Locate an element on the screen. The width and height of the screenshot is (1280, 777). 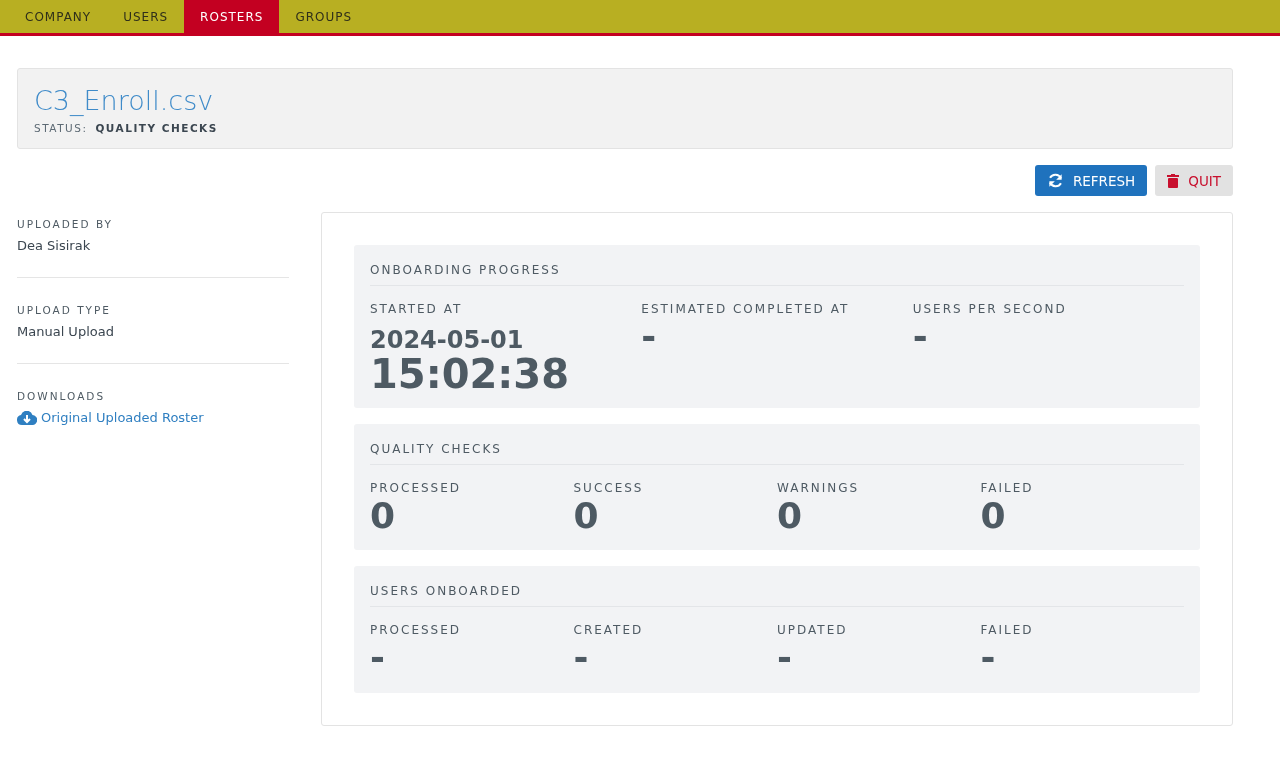
stat-label: CREATED is located at coordinates (609, 630).